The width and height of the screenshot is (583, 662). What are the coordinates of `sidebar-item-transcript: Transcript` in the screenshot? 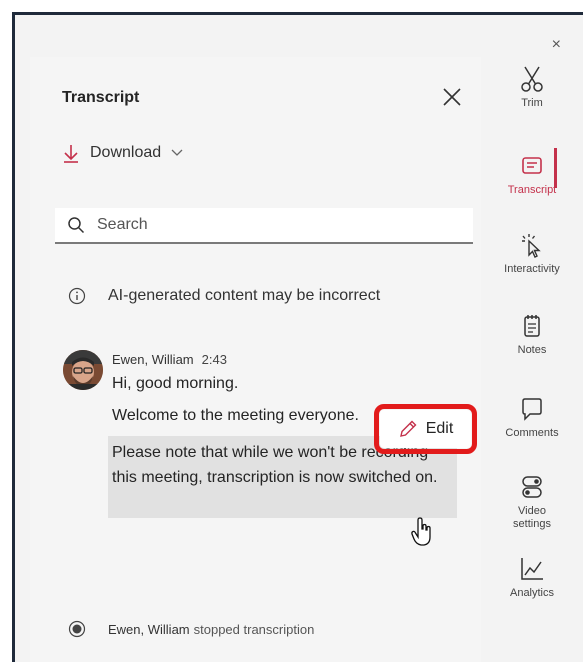 It's located at (532, 174).